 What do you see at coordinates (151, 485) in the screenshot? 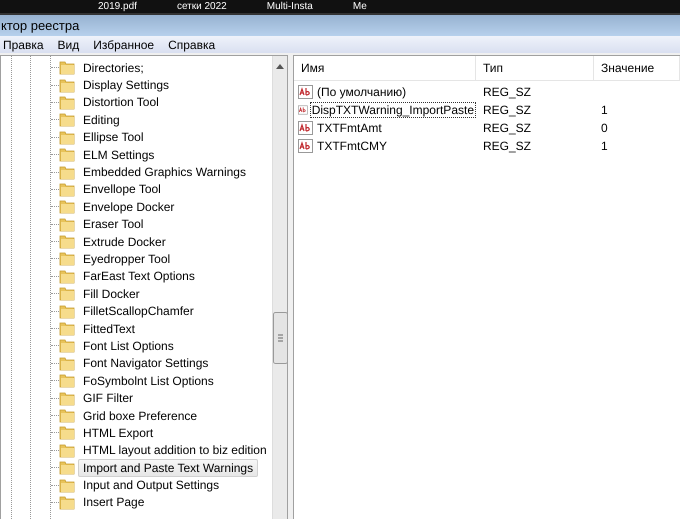
I see `tree-item: Input and Output Settings` at bounding box center [151, 485].